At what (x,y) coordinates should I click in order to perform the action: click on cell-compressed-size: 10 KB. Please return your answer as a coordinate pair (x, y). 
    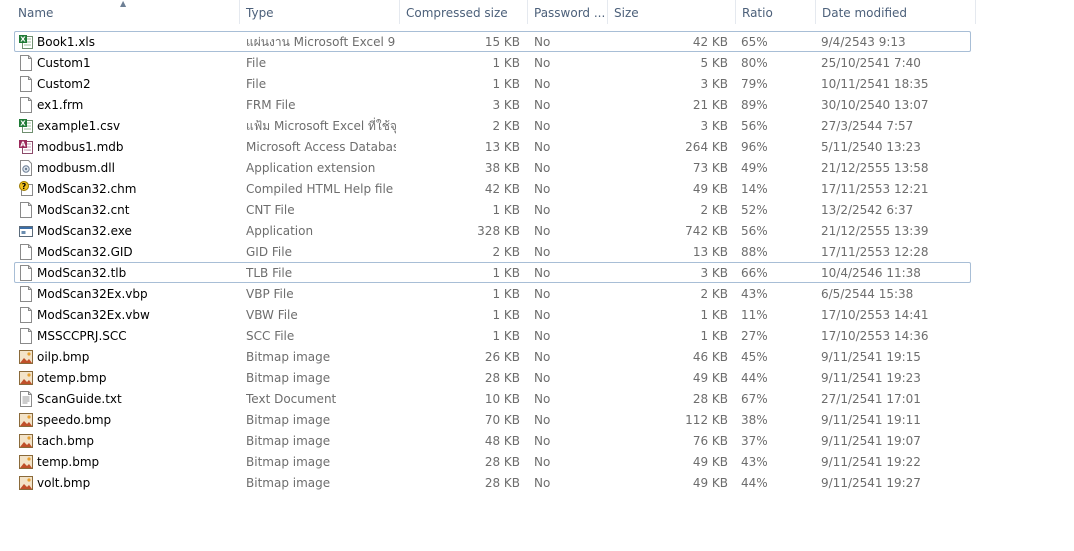
    Looking at the image, I should click on (502, 399).